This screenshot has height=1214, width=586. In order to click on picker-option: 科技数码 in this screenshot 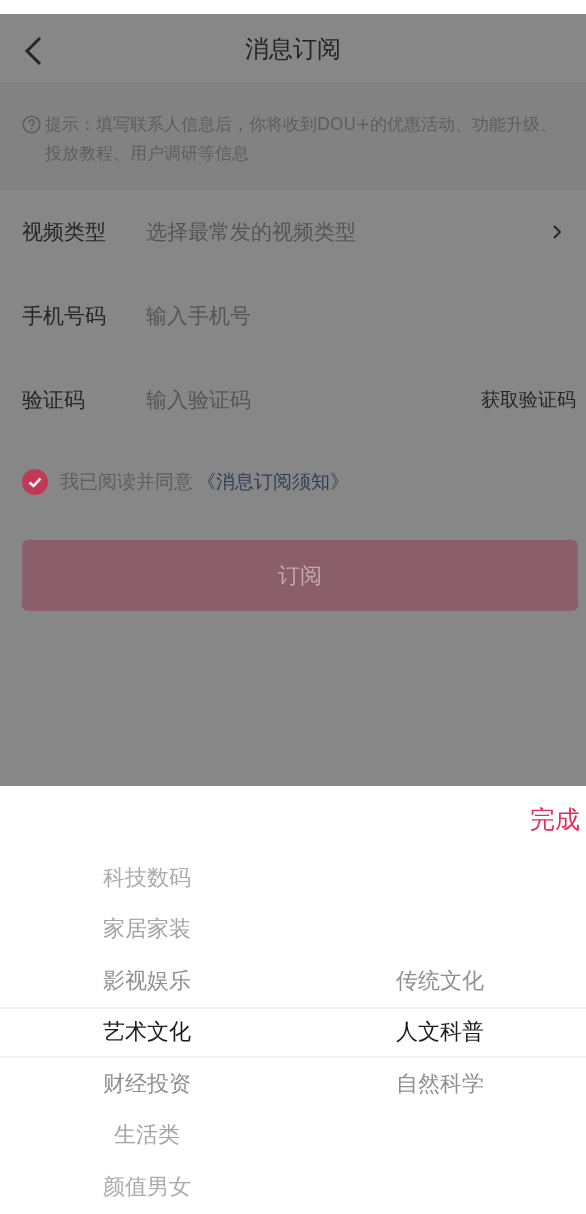, I will do `click(146, 878)`.